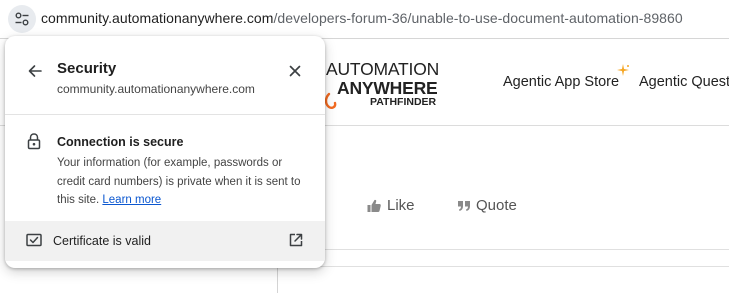 This screenshot has height=293, width=729. I want to click on back-arrow-icon, so click(35, 71).